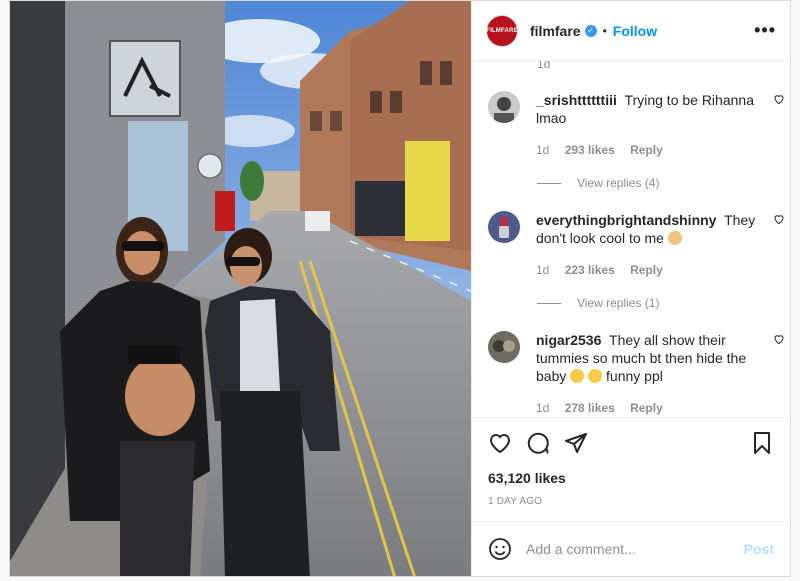 This screenshot has width=800, height=581. I want to click on comment-text-suffix: funny ppl, so click(634, 376).